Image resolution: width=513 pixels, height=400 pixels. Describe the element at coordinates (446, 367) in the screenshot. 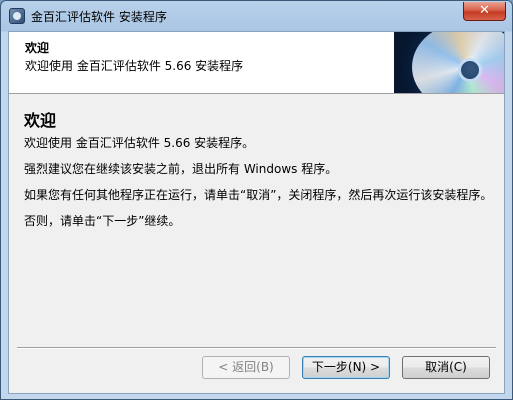

I see `cancel-button: 取消(C)` at that location.